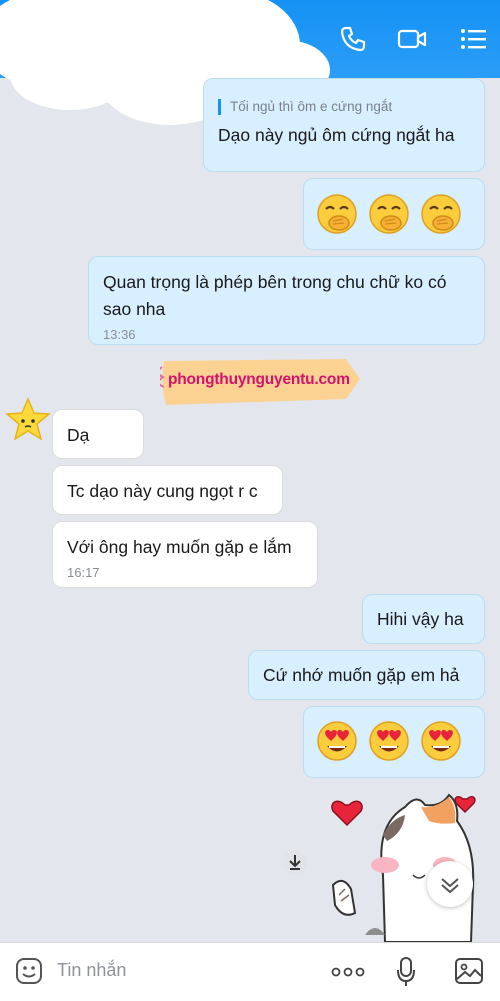 This screenshot has height=1001, width=500. I want to click on message-bubble-incoming: Với ông hay muốn gặp e lắm 16:17, so click(185, 554).